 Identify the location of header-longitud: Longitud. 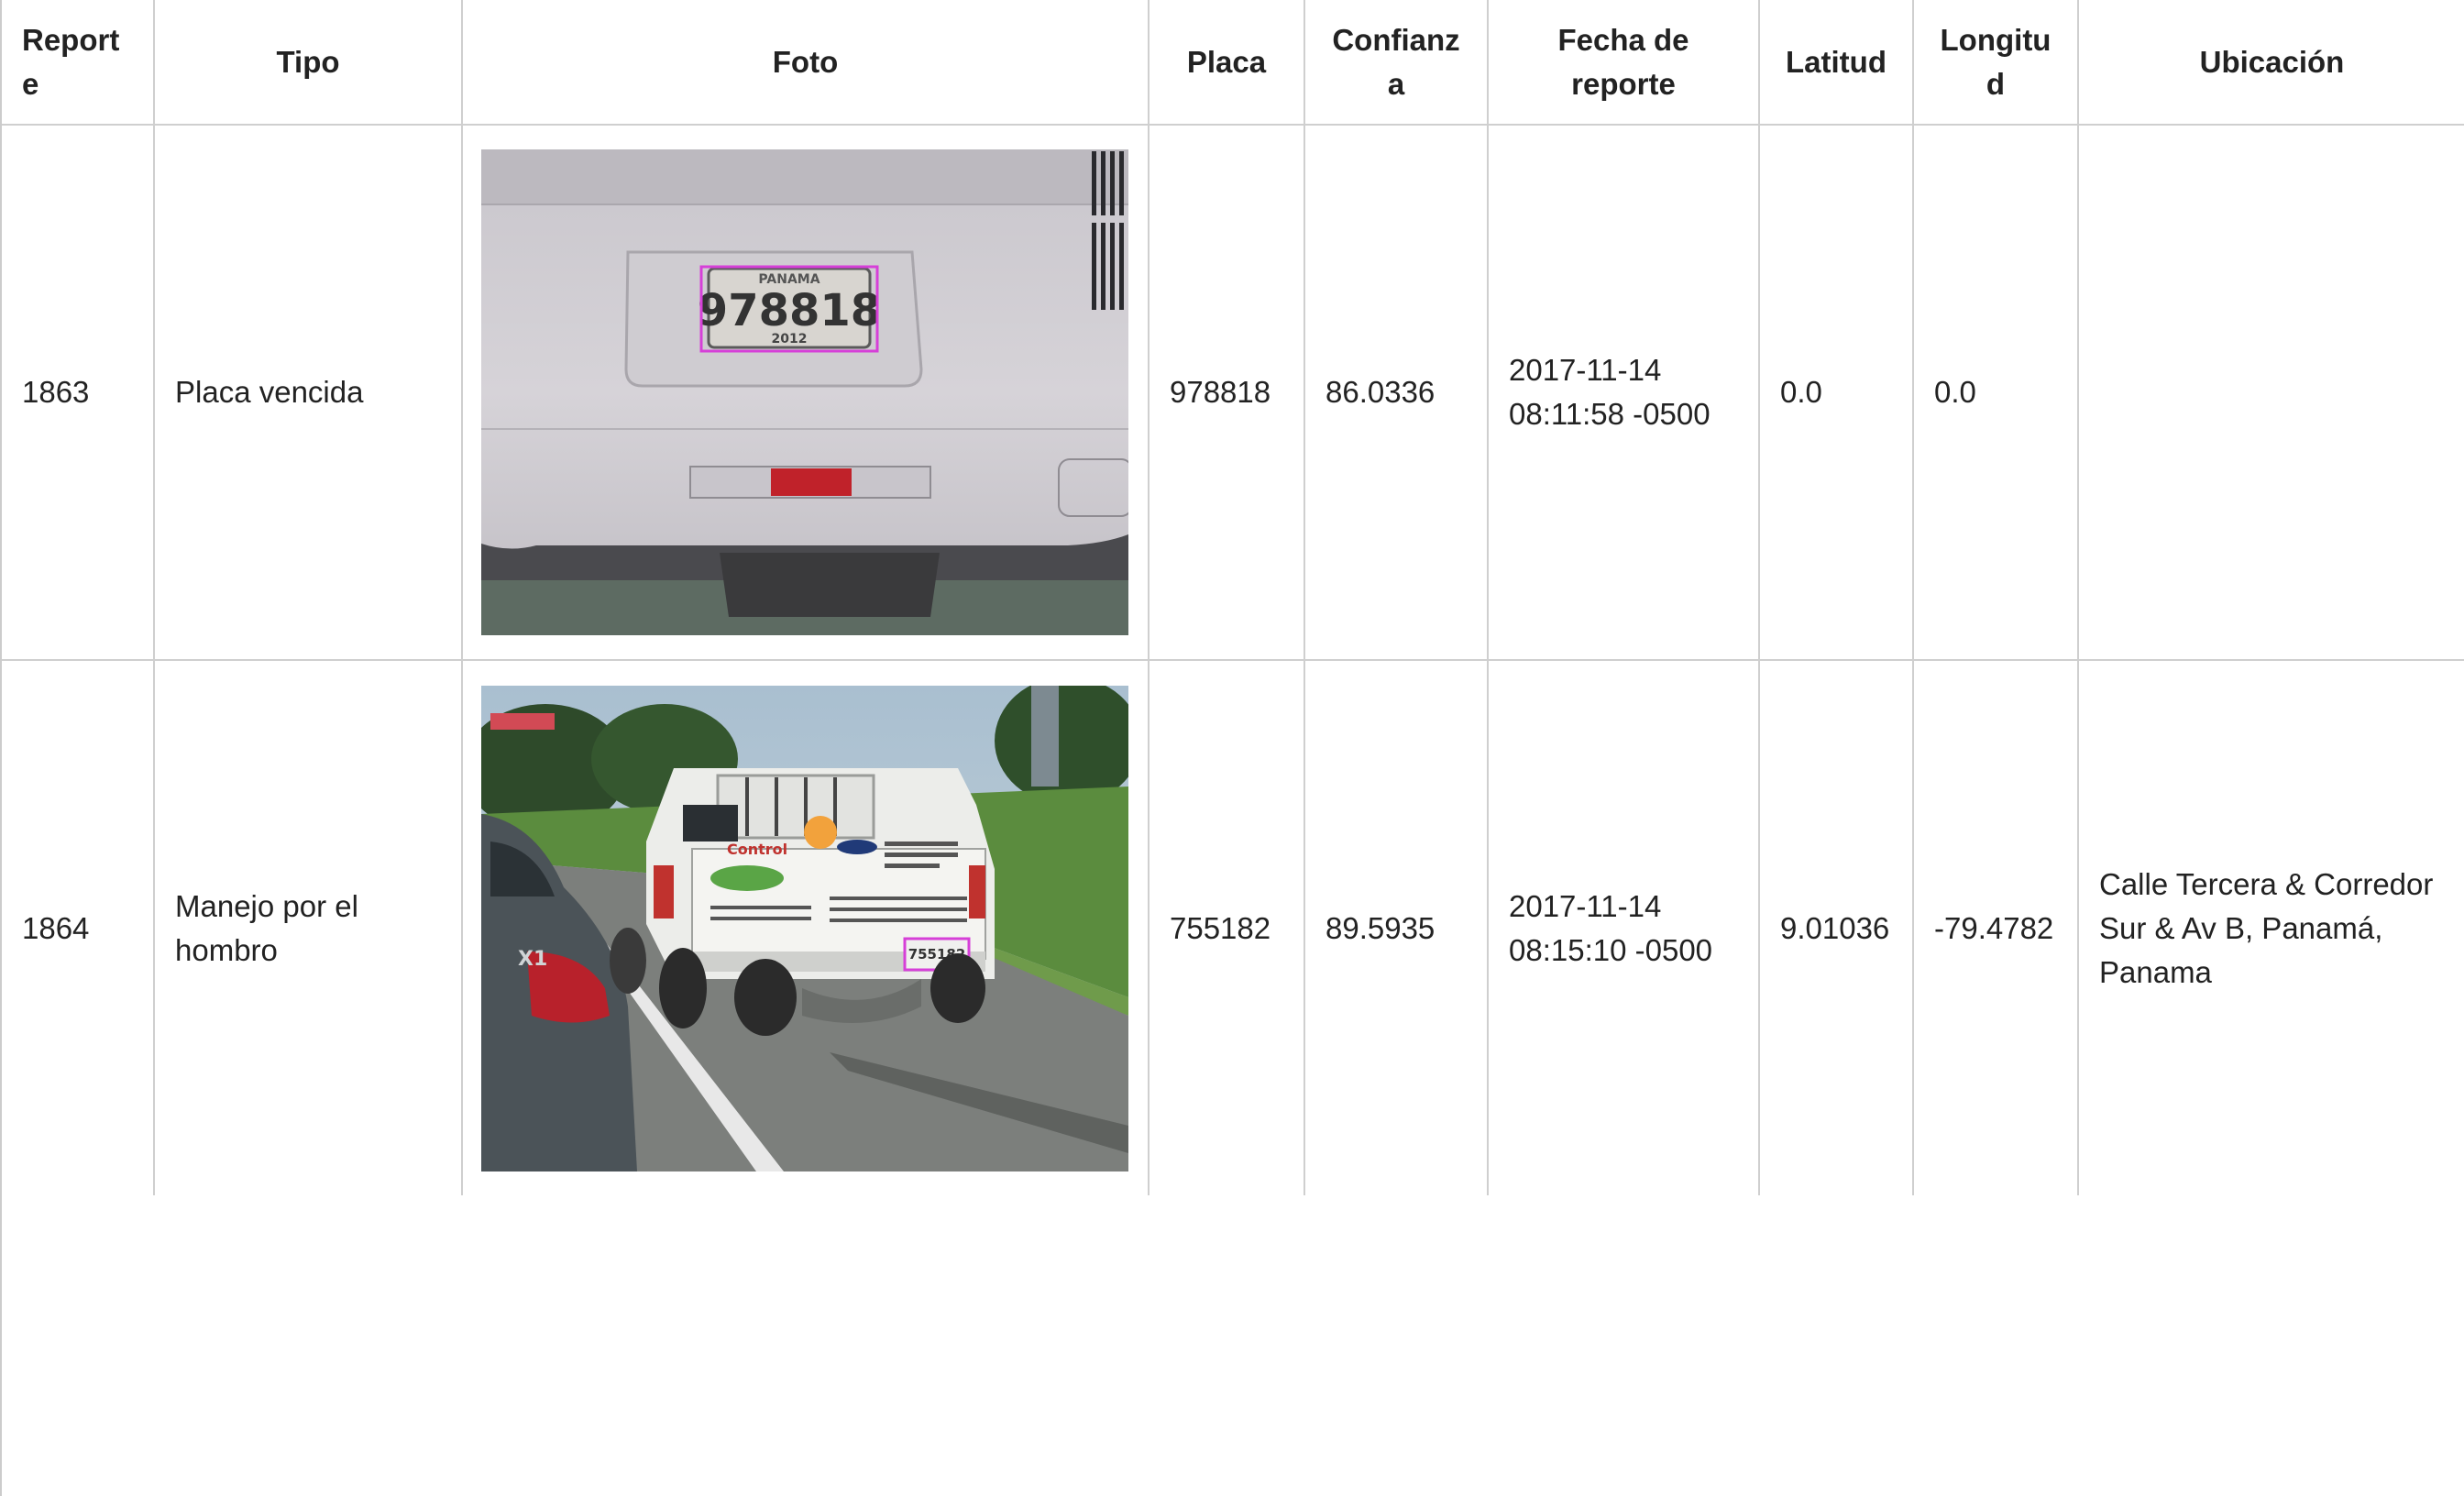
(1996, 63).